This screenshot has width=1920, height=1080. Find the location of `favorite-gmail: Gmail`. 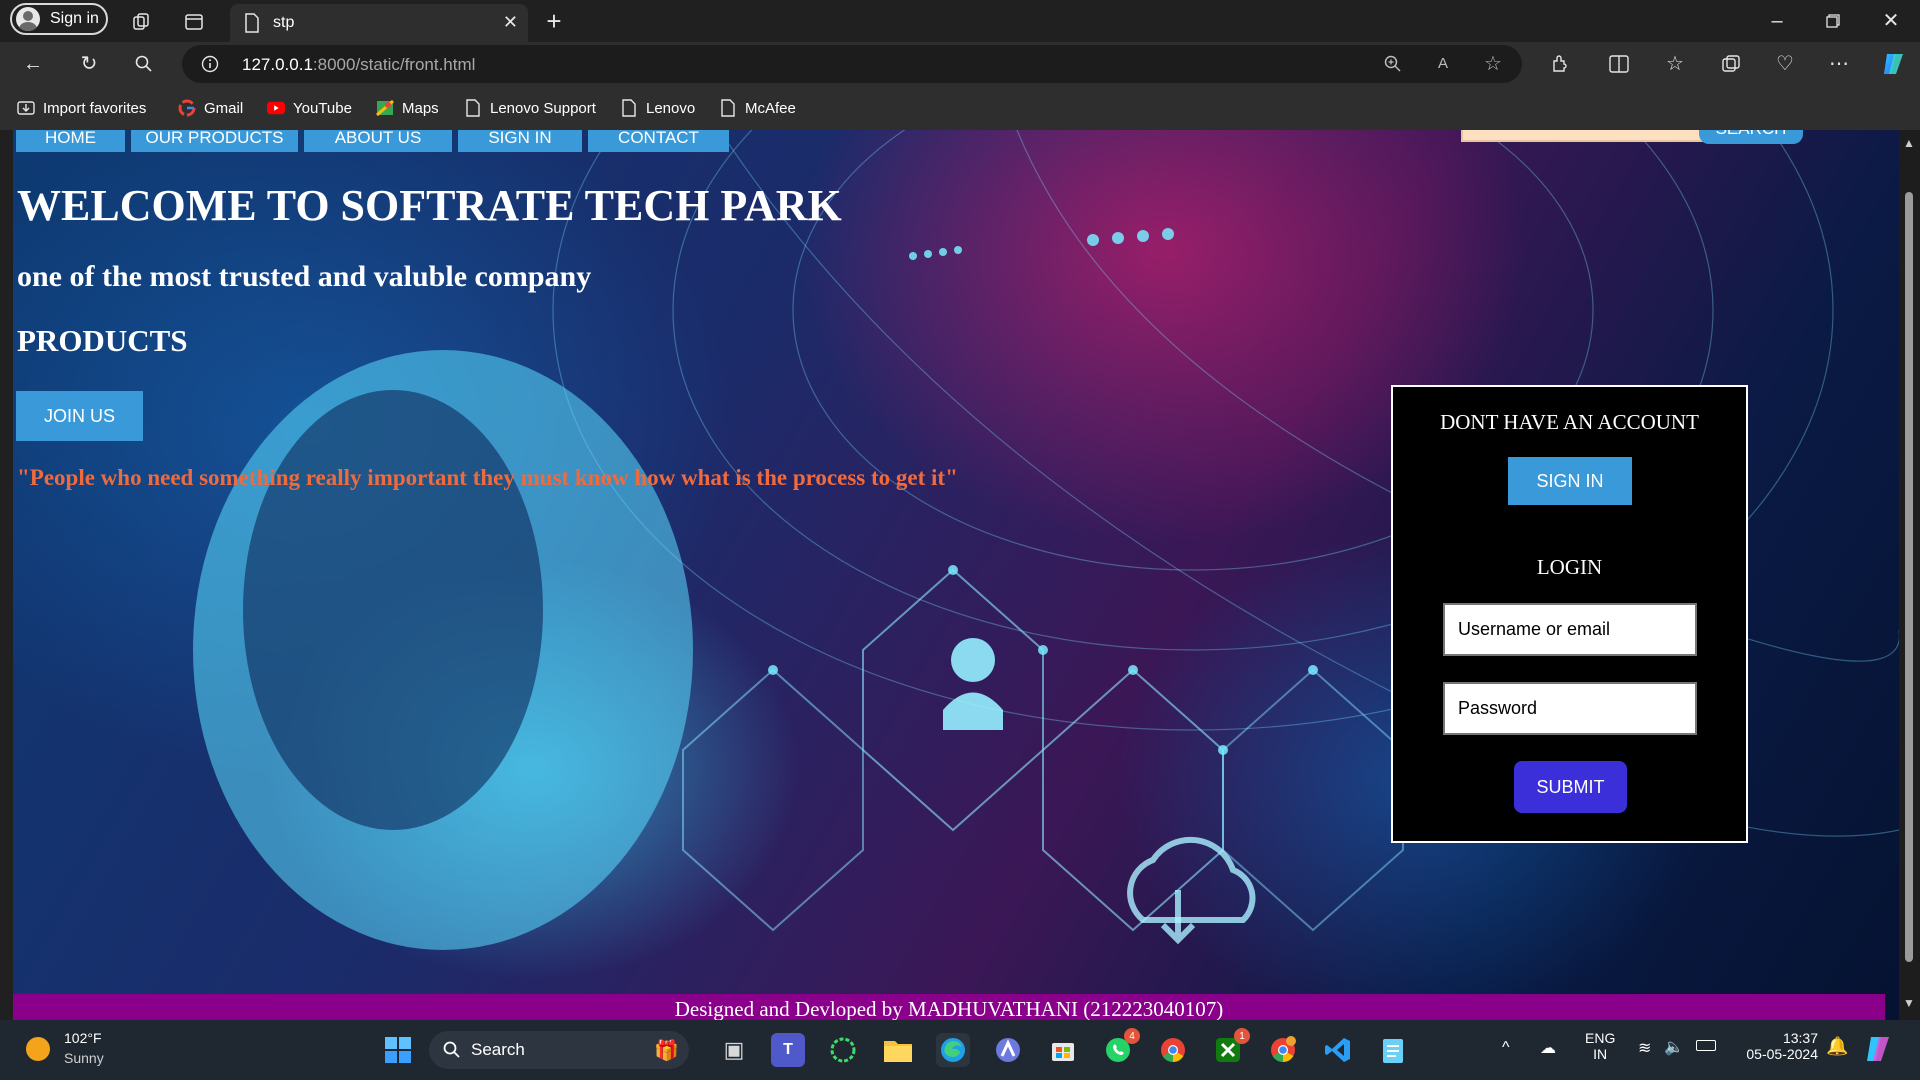

favorite-gmail: Gmail is located at coordinates (210, 108).